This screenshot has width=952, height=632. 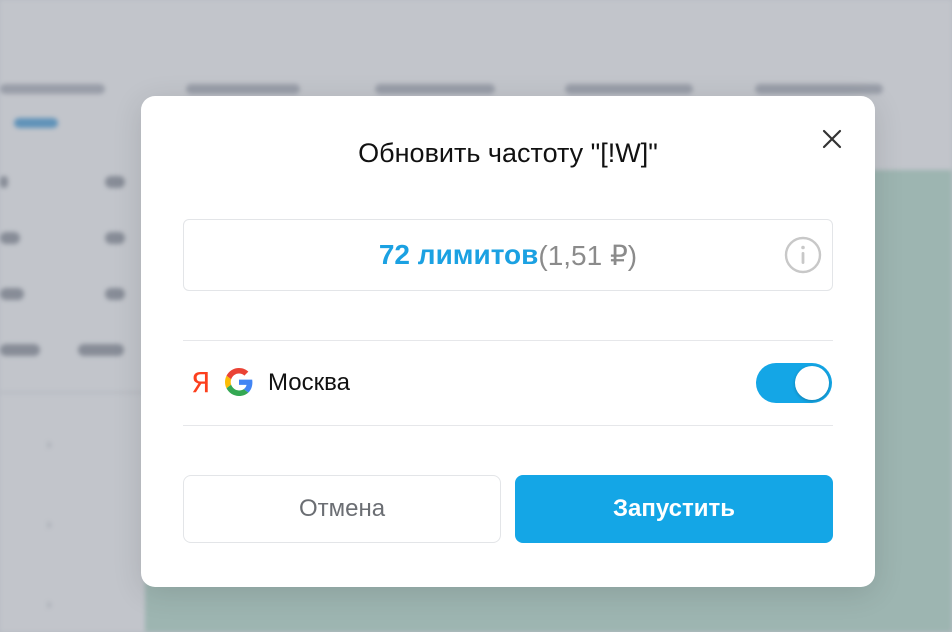 I want to click on region-name: Москва, so click(x=309, y=382).